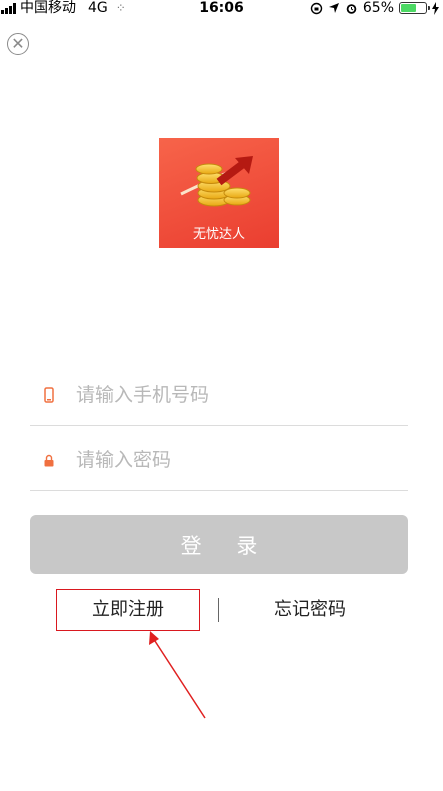  What do you see at coordinates (310, 610) in the screenshot?
I see `forgot-password-link: 忘记密码` at bounding box center [310, 610].